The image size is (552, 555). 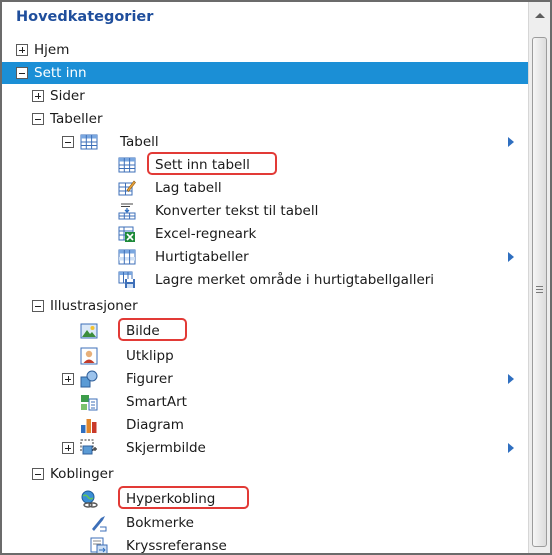 What do you see at coordinates (82, 474) in the screenshot?
I see `tree-node-label: Koblinger` at bounding box center [82, 474].